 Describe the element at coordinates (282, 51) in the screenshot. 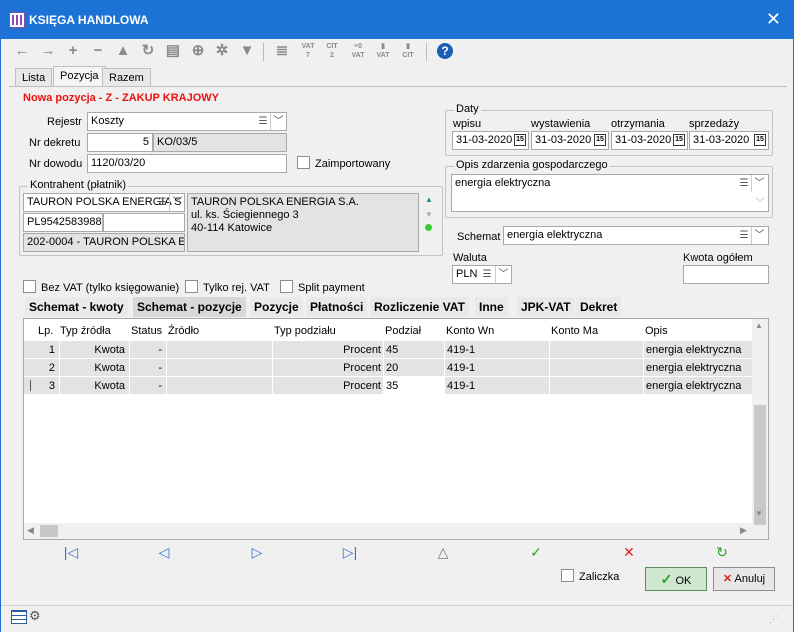

I see `book-icon: ≣` at that location.